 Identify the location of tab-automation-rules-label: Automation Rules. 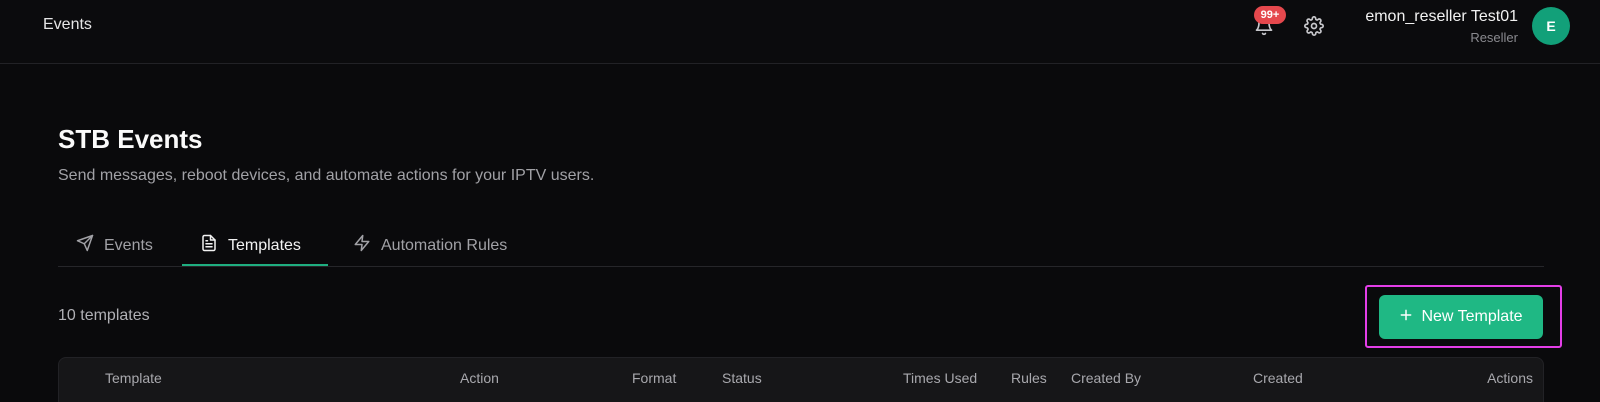
(444, 245).